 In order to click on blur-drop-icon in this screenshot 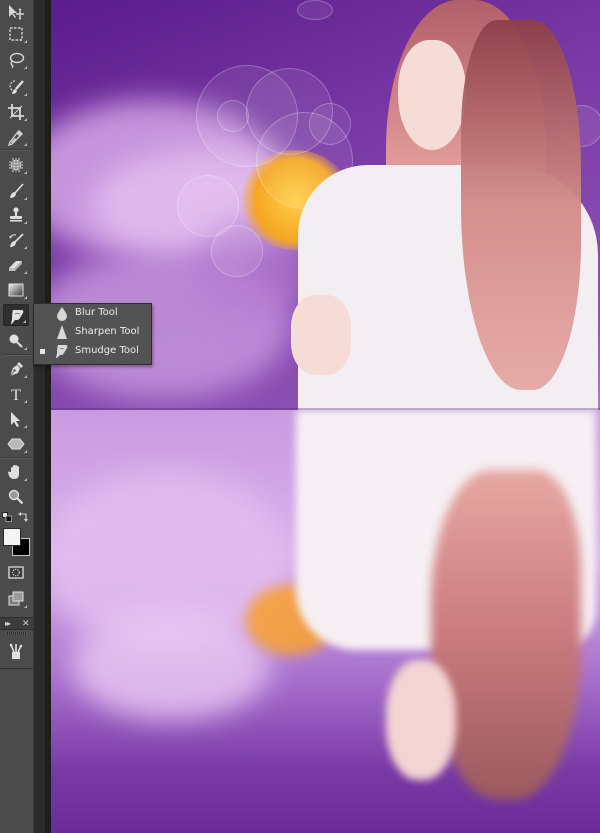, I will do `click(62, 314)`.